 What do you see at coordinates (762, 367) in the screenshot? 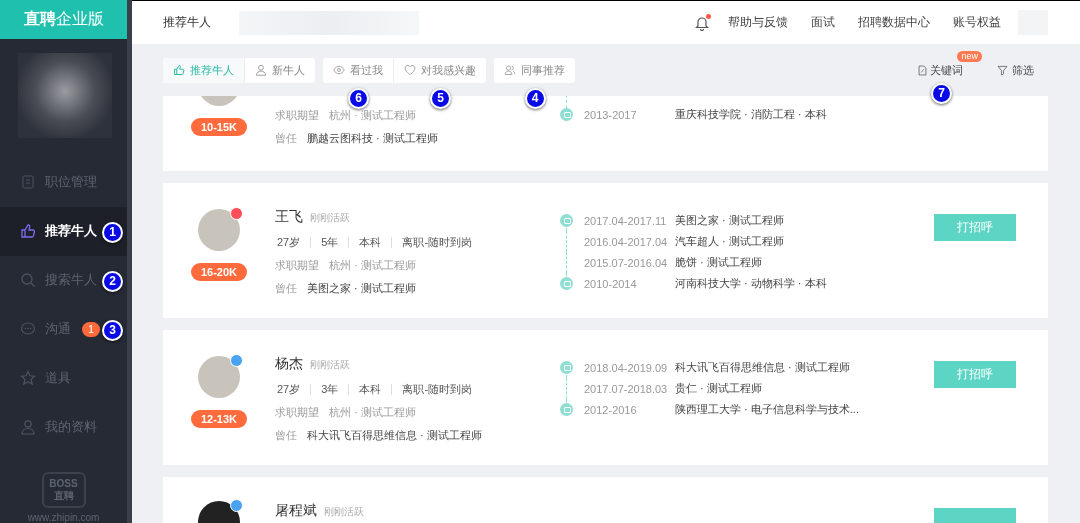
I see `history-detail: 科大讯飞百得思维信息 · 测试工程师` at bounding box center [762, 367].